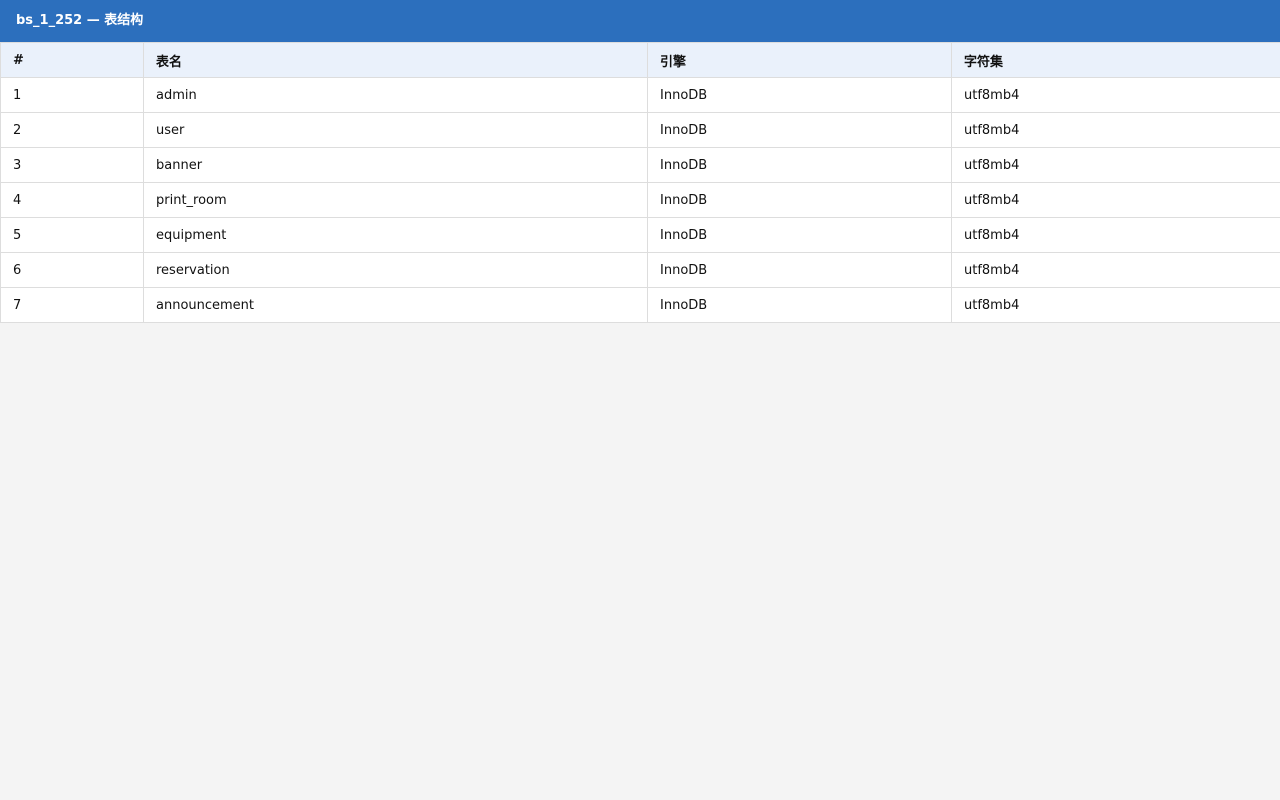 This screenshot has height=800, width=1280. What do you see at coordinates (395, 95) in the screenshot?
I see `cell-table-name: admin` at bounding box center [395, 95].